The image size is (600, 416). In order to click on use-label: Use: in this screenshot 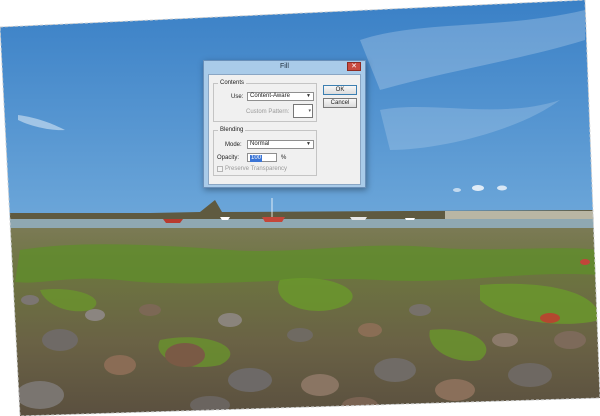, I will do `click(237, 97)`.